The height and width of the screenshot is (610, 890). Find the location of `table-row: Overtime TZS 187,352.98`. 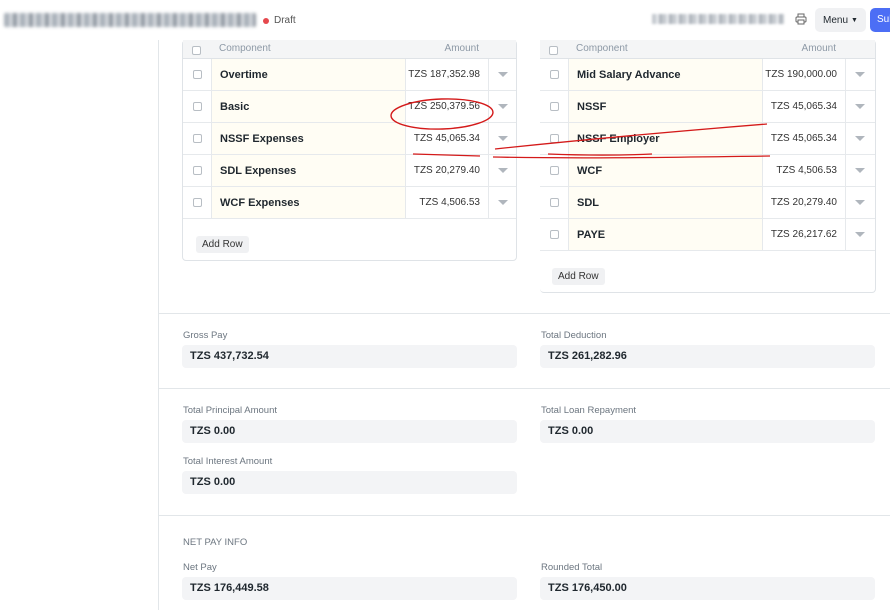

table-row: Overtime TZS 187,352.98 is located at coordinates (349, 75).